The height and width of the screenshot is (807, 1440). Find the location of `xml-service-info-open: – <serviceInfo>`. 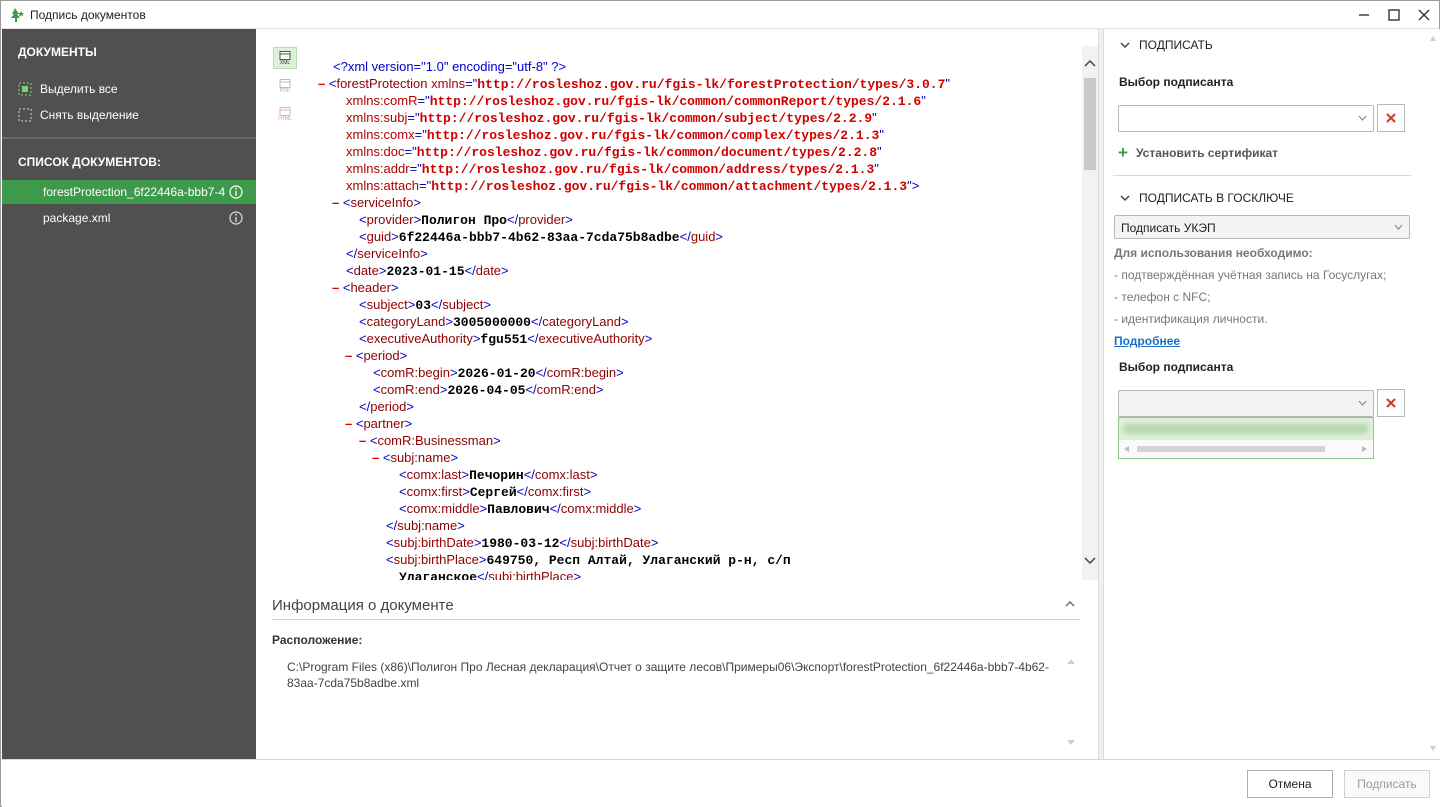

xml-service-info-open: – <serviceInfo> is located at coordinates (376, 202).